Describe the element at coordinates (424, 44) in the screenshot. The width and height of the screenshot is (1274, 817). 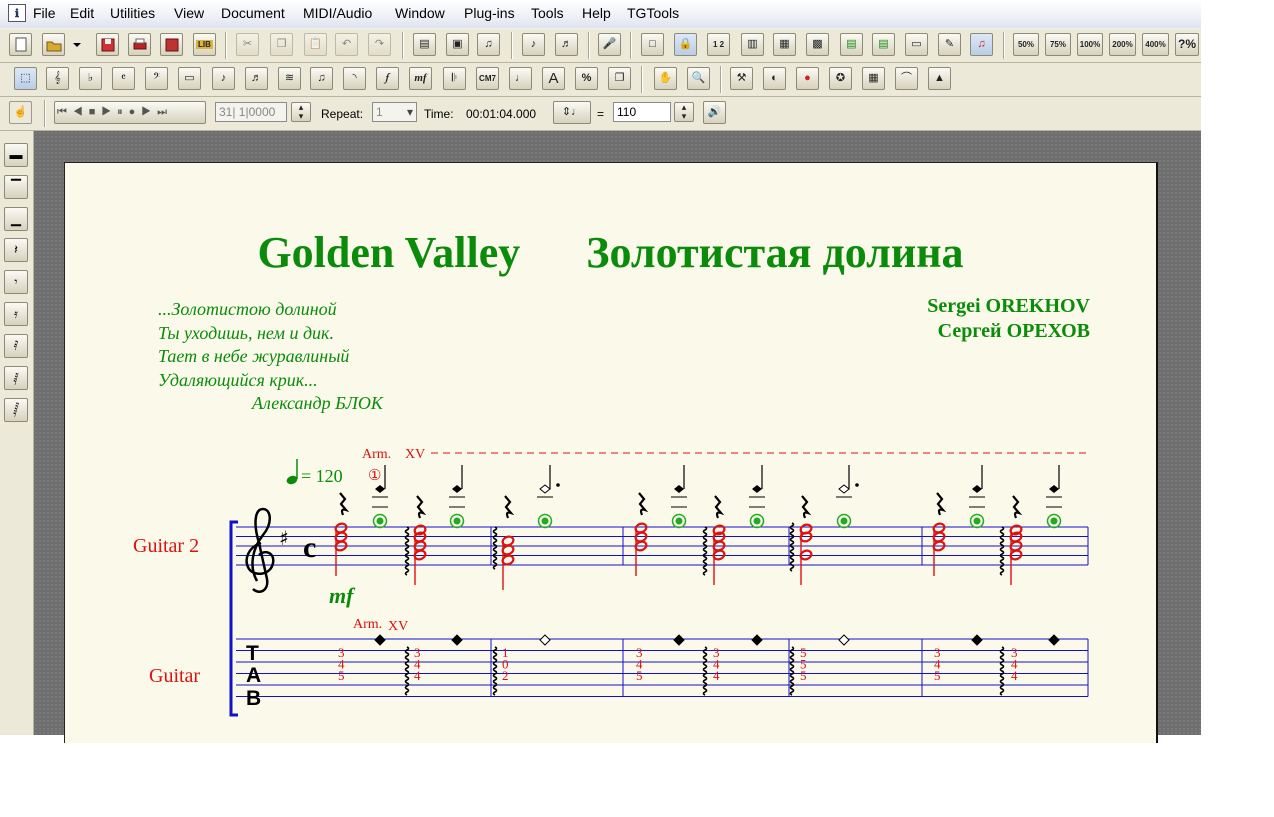
I see `score-view-icon: ▤` at that location.